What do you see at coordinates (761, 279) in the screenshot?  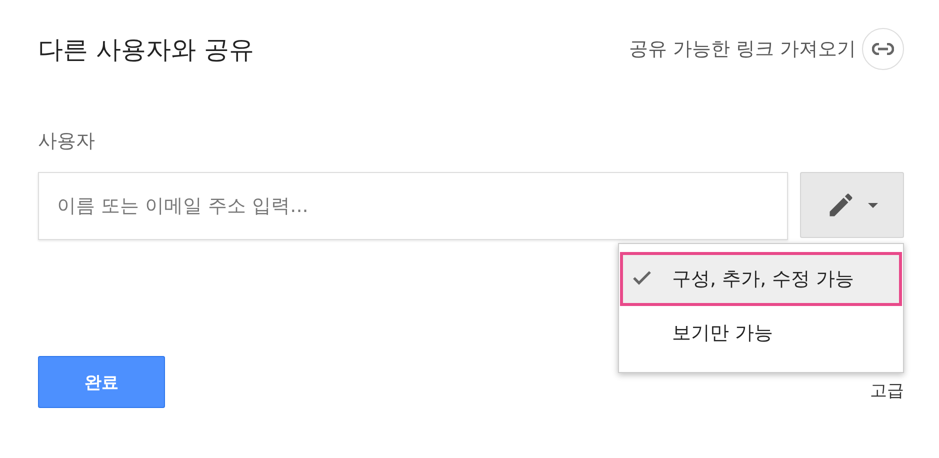 I see `menu-item: 구성, 추가, 수정 가능` at bounding box center [761, 279].